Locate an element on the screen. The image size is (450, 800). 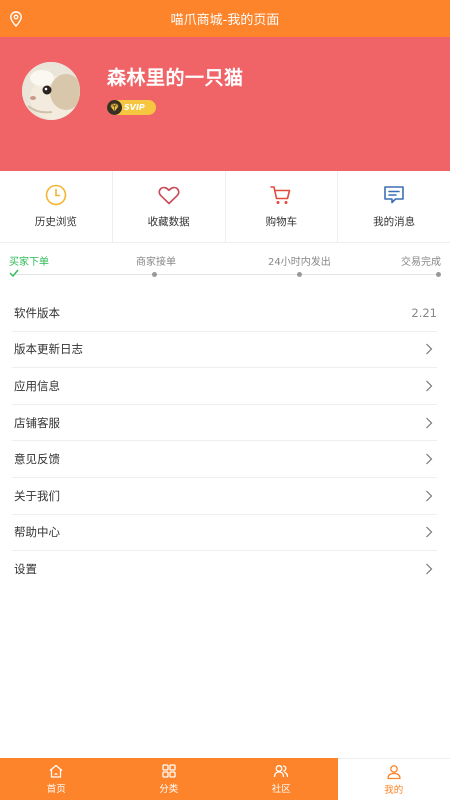
tab-bar: 首页 分类 社区 我的 is located at coordinates (225, 779).